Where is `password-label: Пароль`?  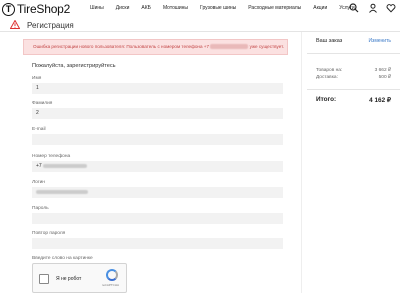
password-label: Пароль is located at coordinates (40, 208).